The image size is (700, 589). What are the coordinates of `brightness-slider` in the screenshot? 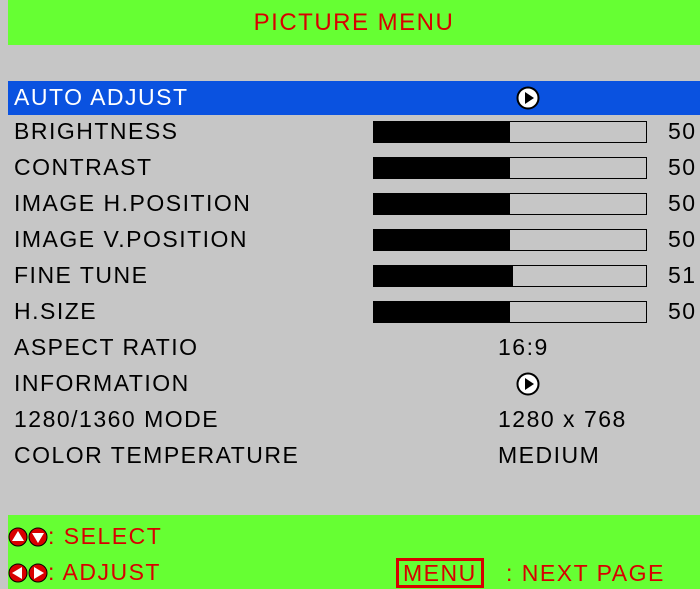 It's located at (510, 132).